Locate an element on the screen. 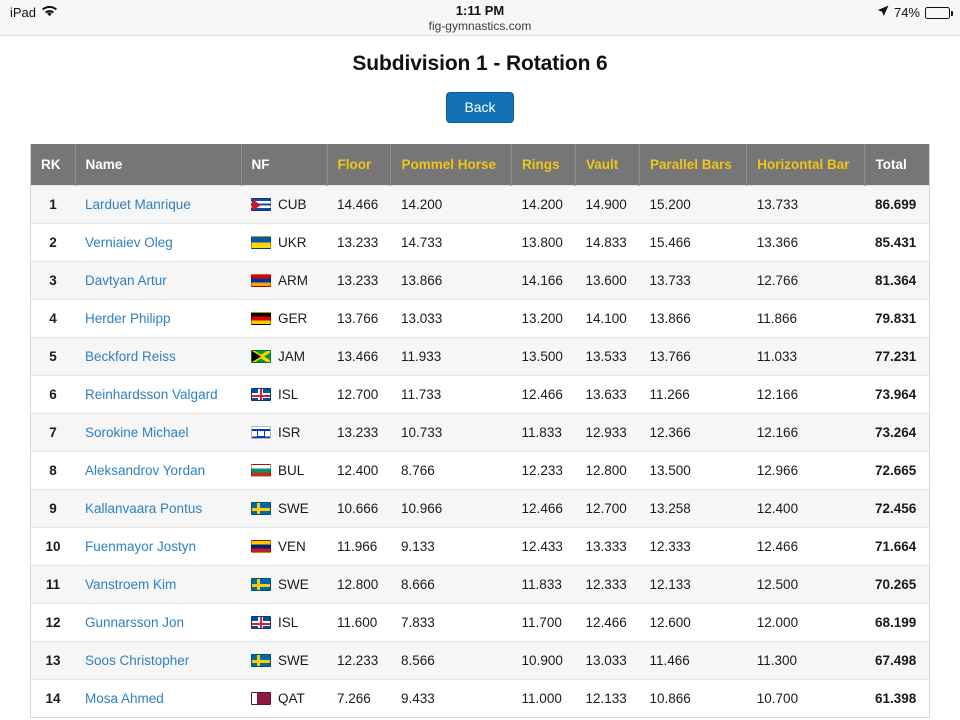 This screenshot has width=960, height=720. cell-rk: 4 is located at coordinates (53, 318).